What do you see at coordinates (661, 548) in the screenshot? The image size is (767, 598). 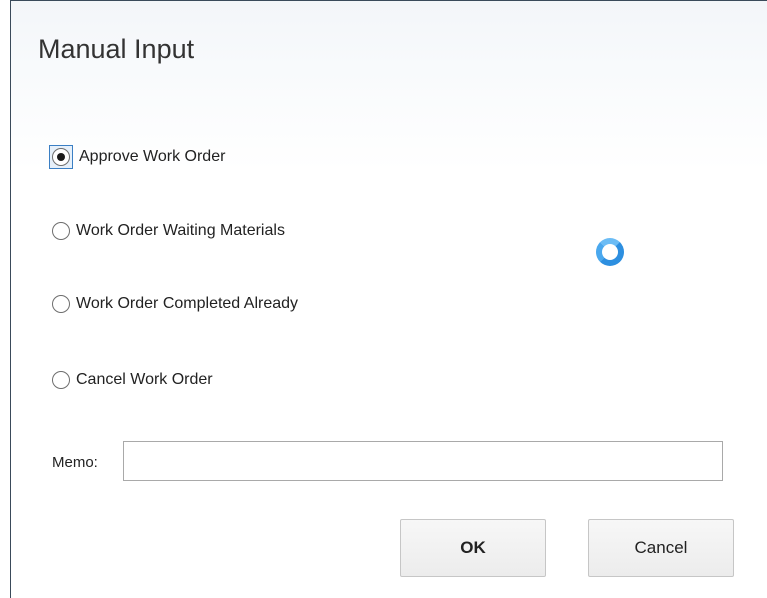 I see `cancel-button: Cancel` at bounding box center [661, 548].